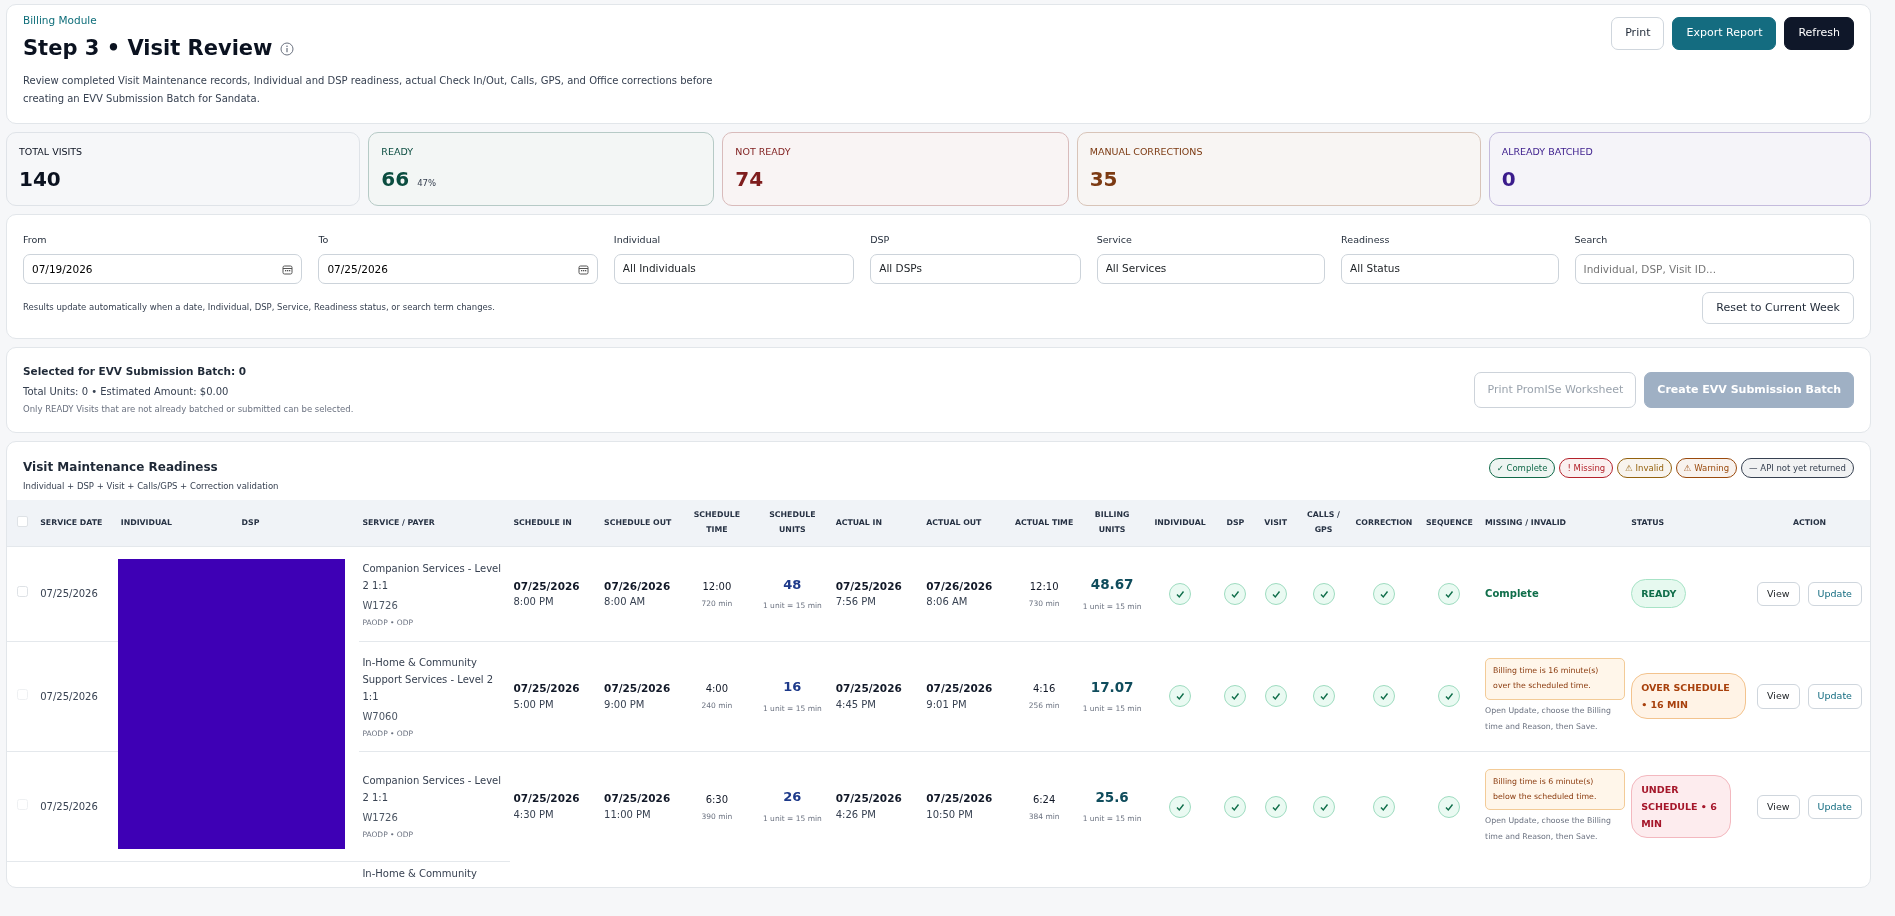  I want to click on stat-label: NOT READY, so click(763, 152).